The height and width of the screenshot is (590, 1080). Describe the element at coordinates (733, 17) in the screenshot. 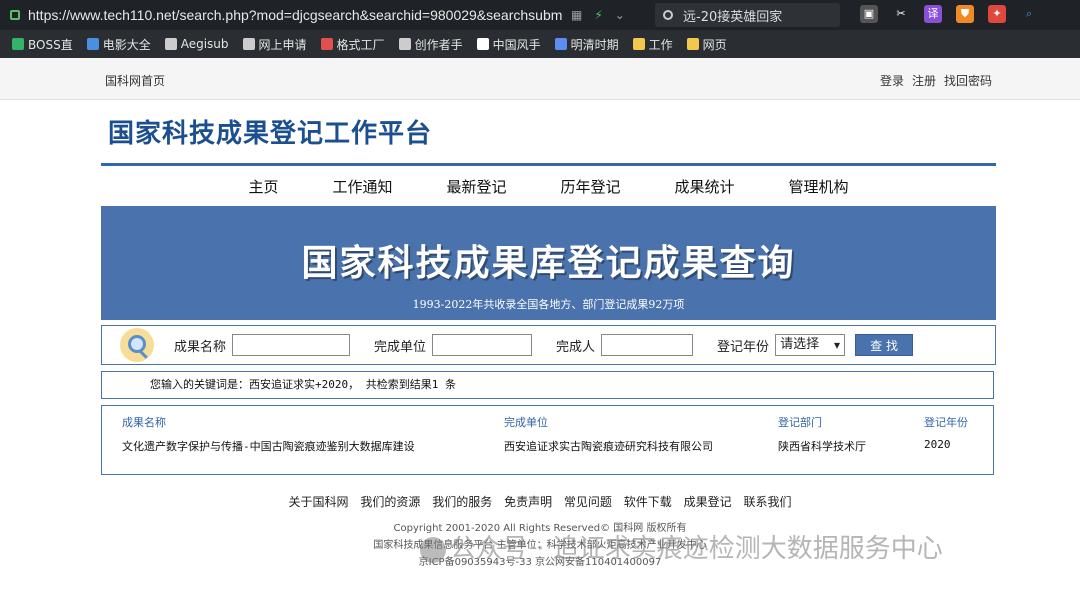

I see `browser-search-query: 远-20接英雄回家` at that location.